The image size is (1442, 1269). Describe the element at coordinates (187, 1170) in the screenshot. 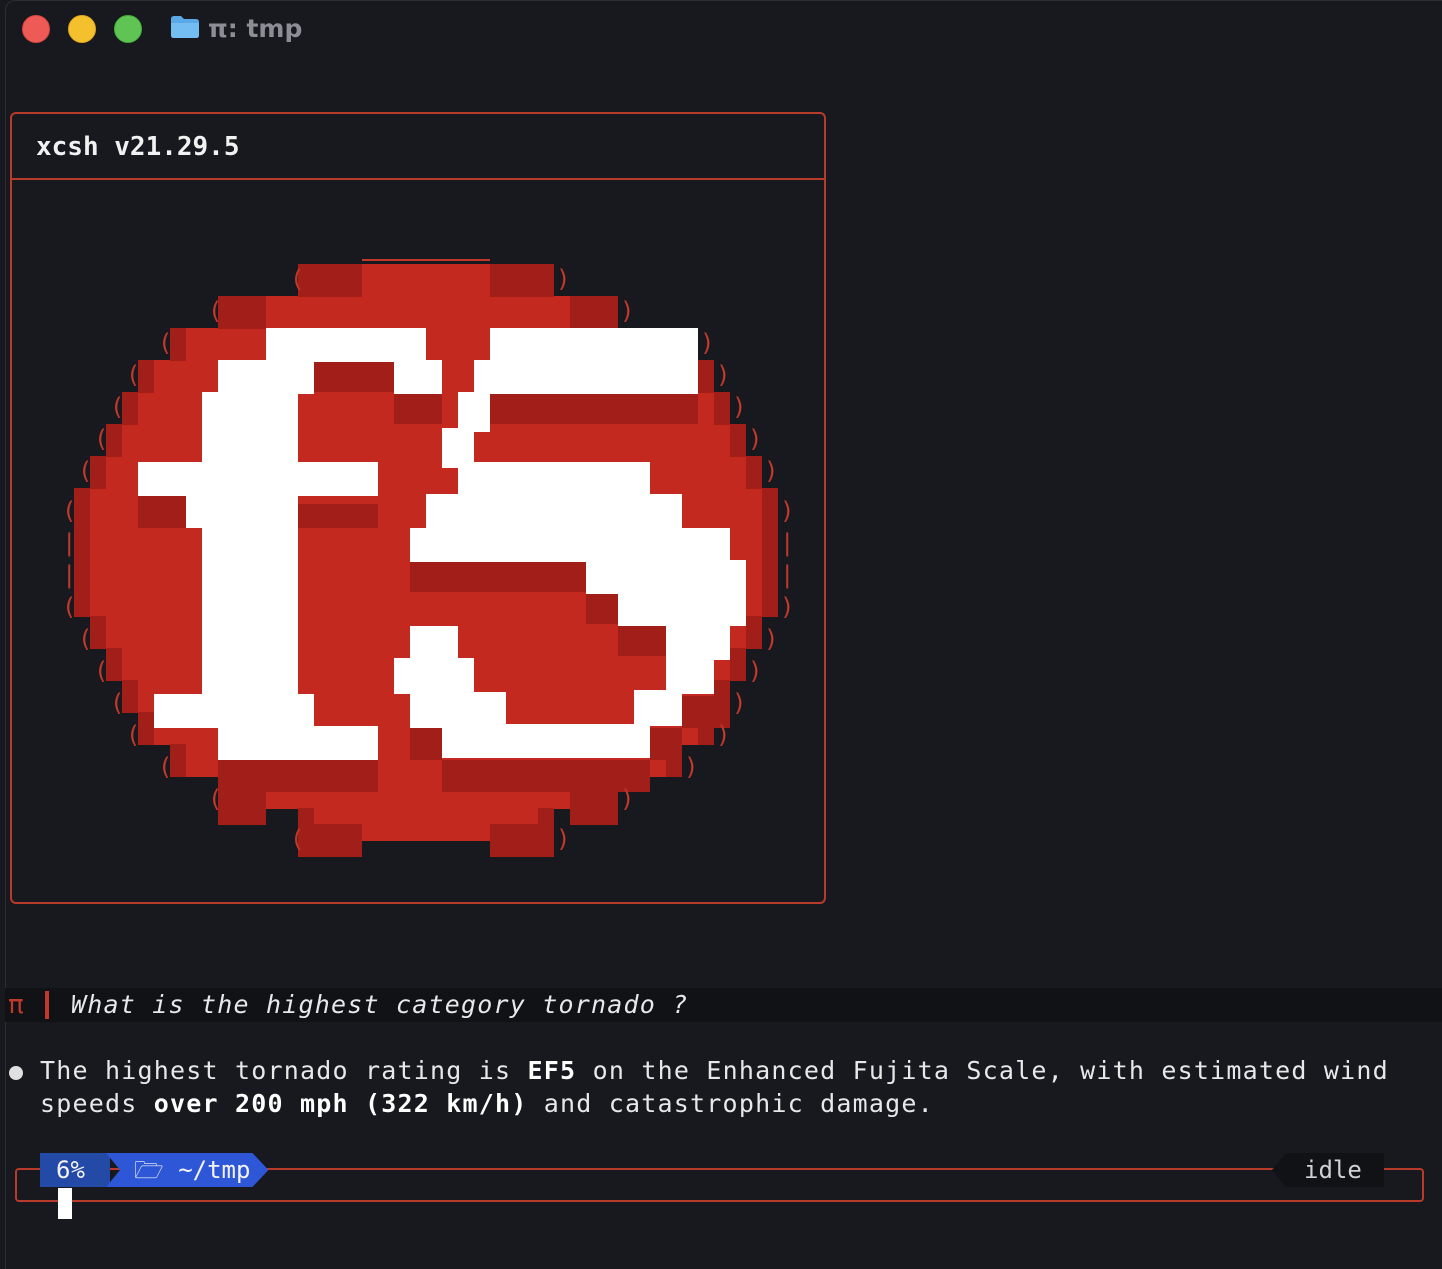

I see `cwd-segment: 🗁 ~/tmp` at that location.